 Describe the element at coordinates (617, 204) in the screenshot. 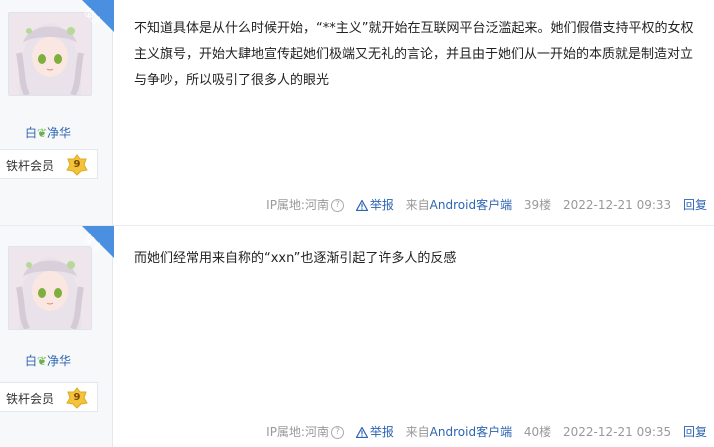

I see `post-time: 2022-12-21 09:33` at that location.